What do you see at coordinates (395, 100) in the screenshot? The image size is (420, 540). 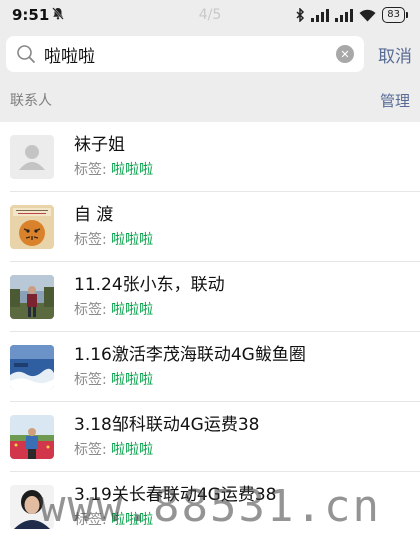 I see `manage-button: 管理` at bounding box center [395, 100].